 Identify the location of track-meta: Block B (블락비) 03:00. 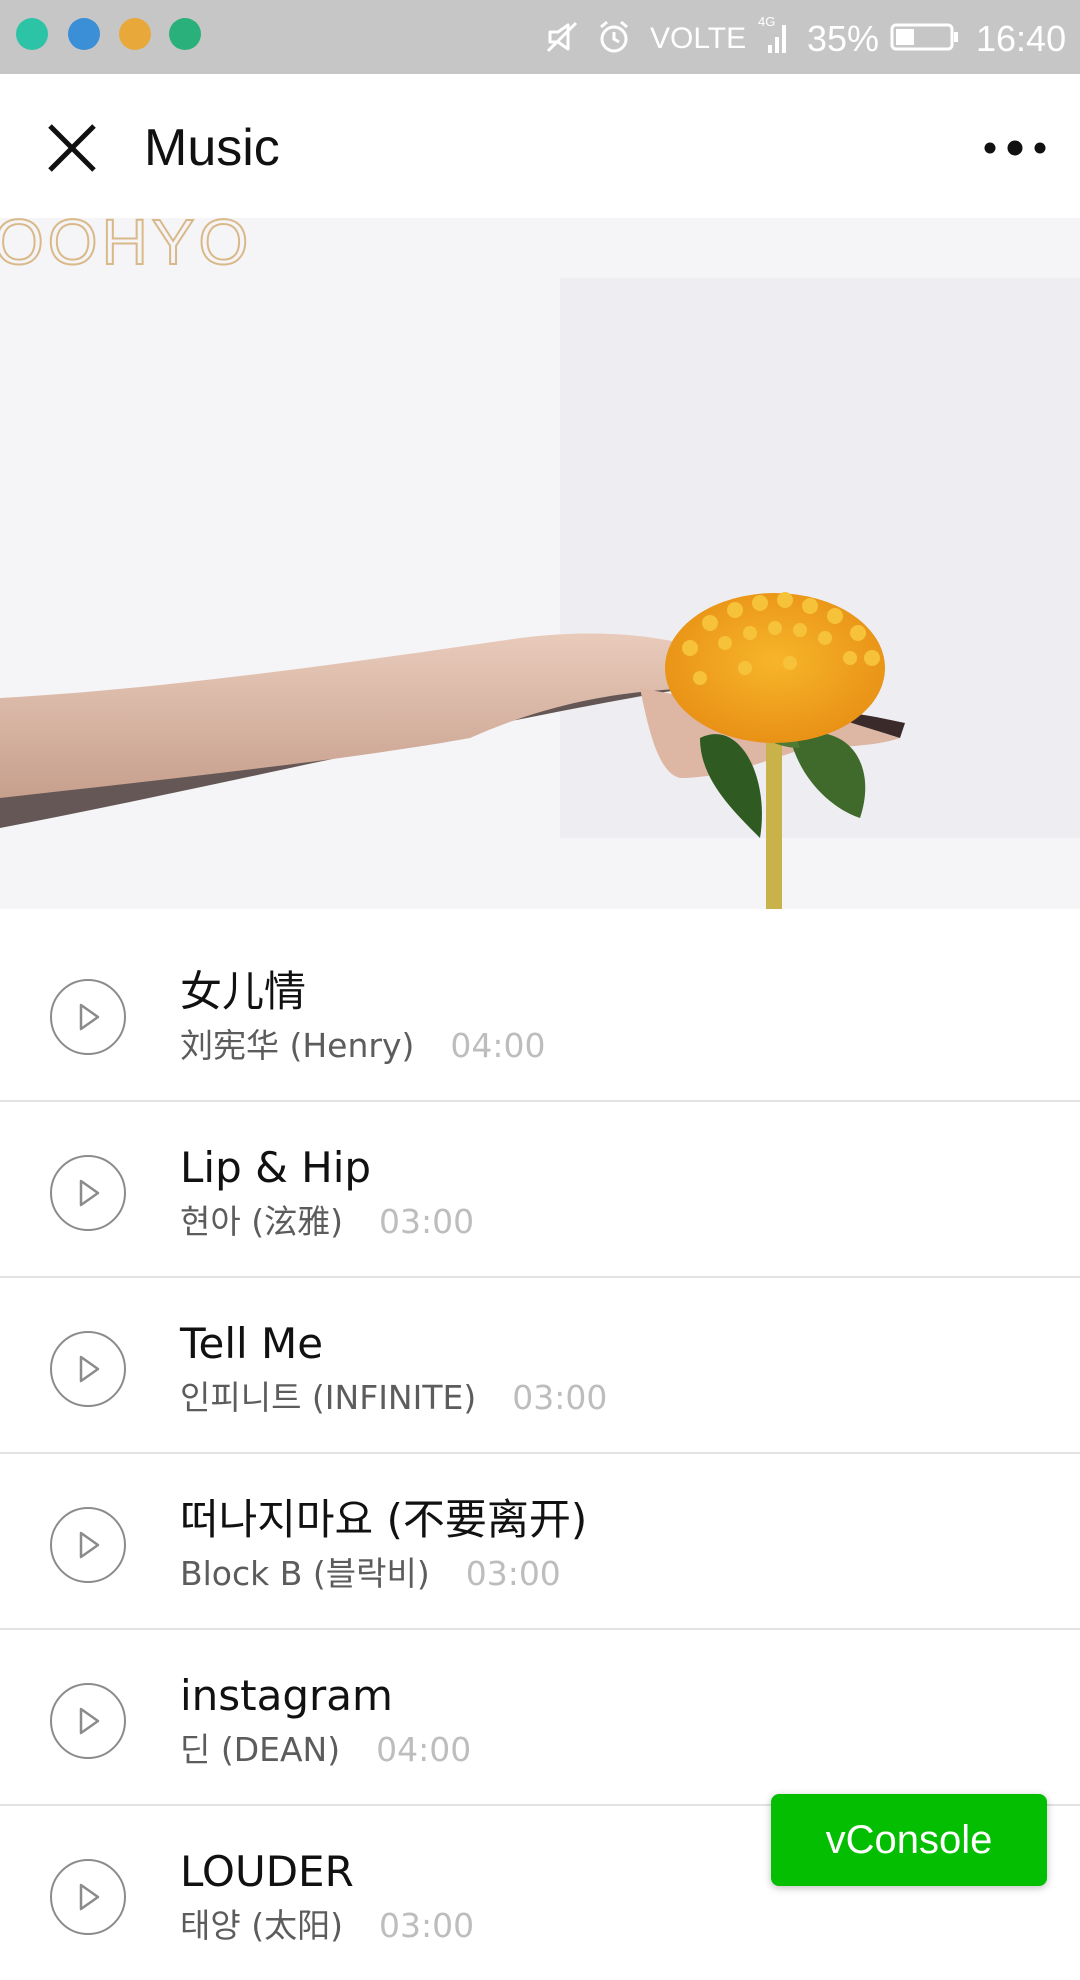
(370, 1574).